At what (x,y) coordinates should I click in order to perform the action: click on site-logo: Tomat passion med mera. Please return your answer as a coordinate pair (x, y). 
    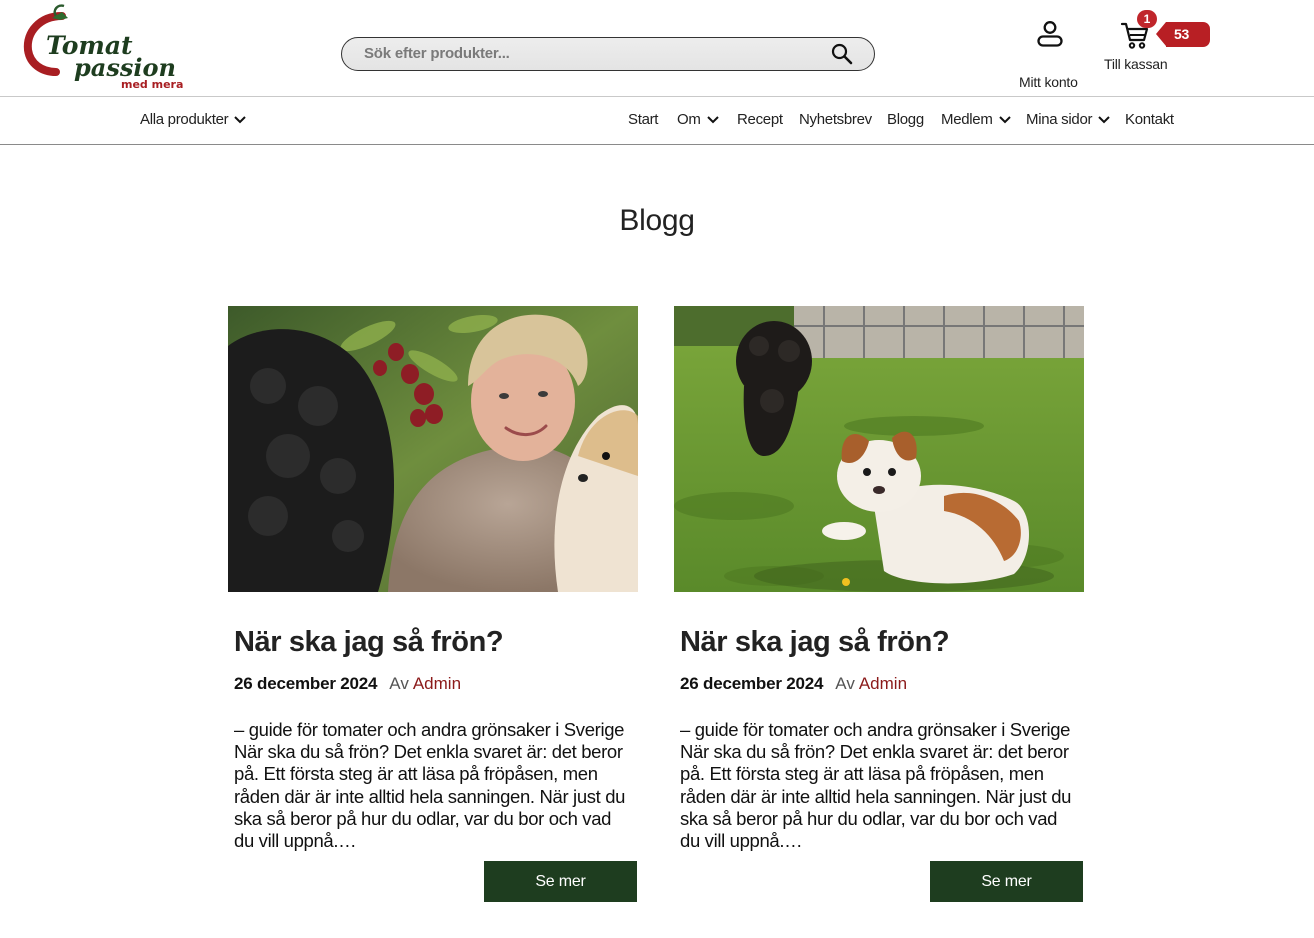
    Looking at the image, I should click on (107, 47).